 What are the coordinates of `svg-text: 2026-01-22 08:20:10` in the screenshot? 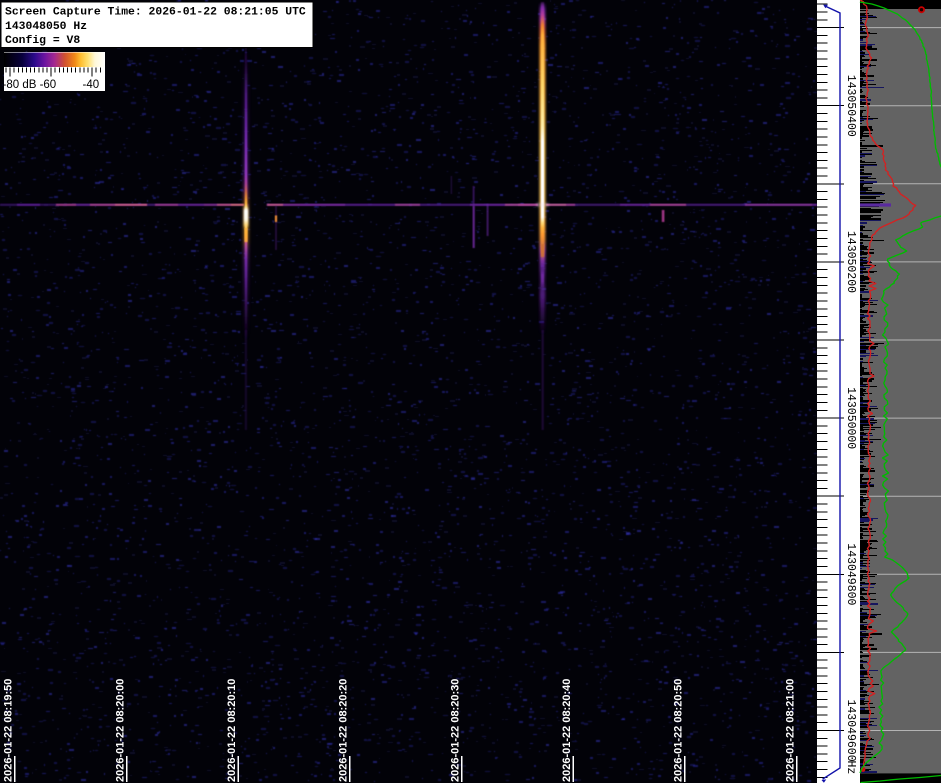 It's located at (232, 730).